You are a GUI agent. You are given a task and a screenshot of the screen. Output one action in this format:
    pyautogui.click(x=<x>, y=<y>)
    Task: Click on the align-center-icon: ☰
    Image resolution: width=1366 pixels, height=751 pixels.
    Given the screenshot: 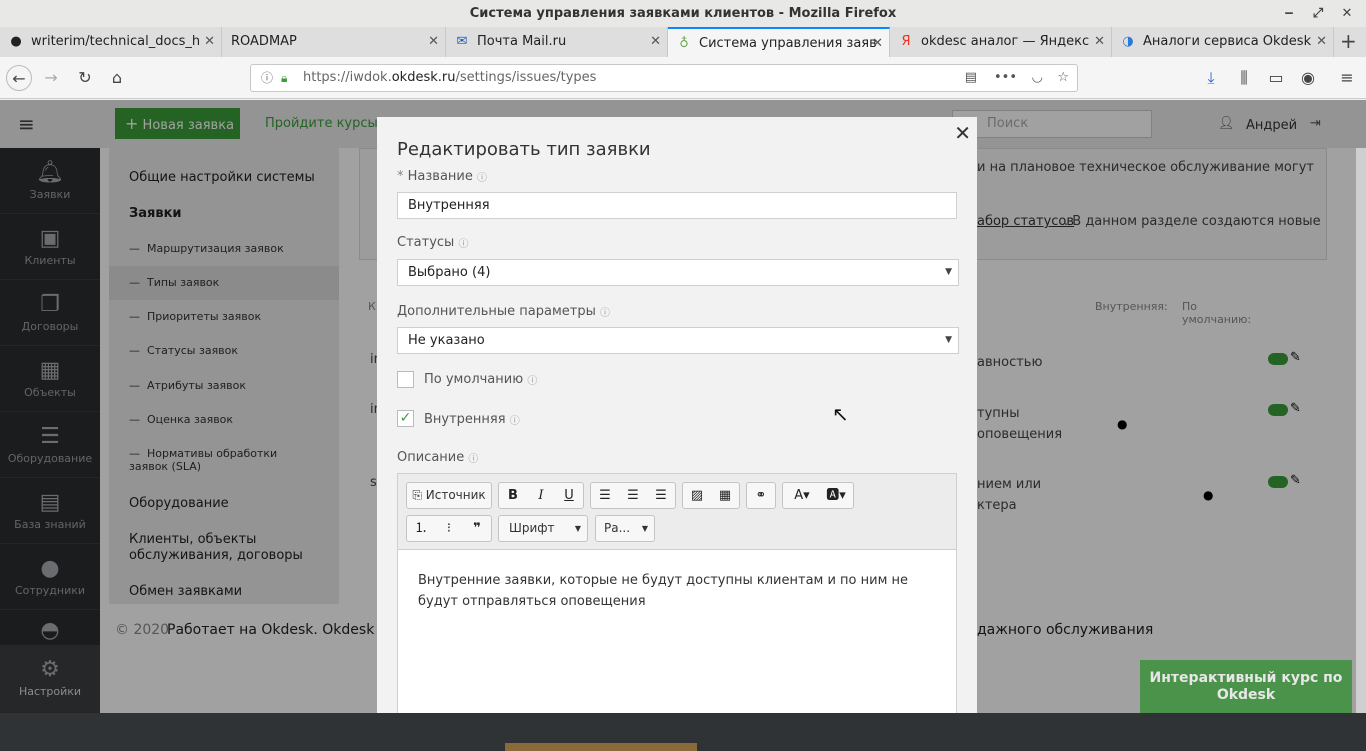 What is the action you would take?
    pyautogui.click(x=633, y=495)
    